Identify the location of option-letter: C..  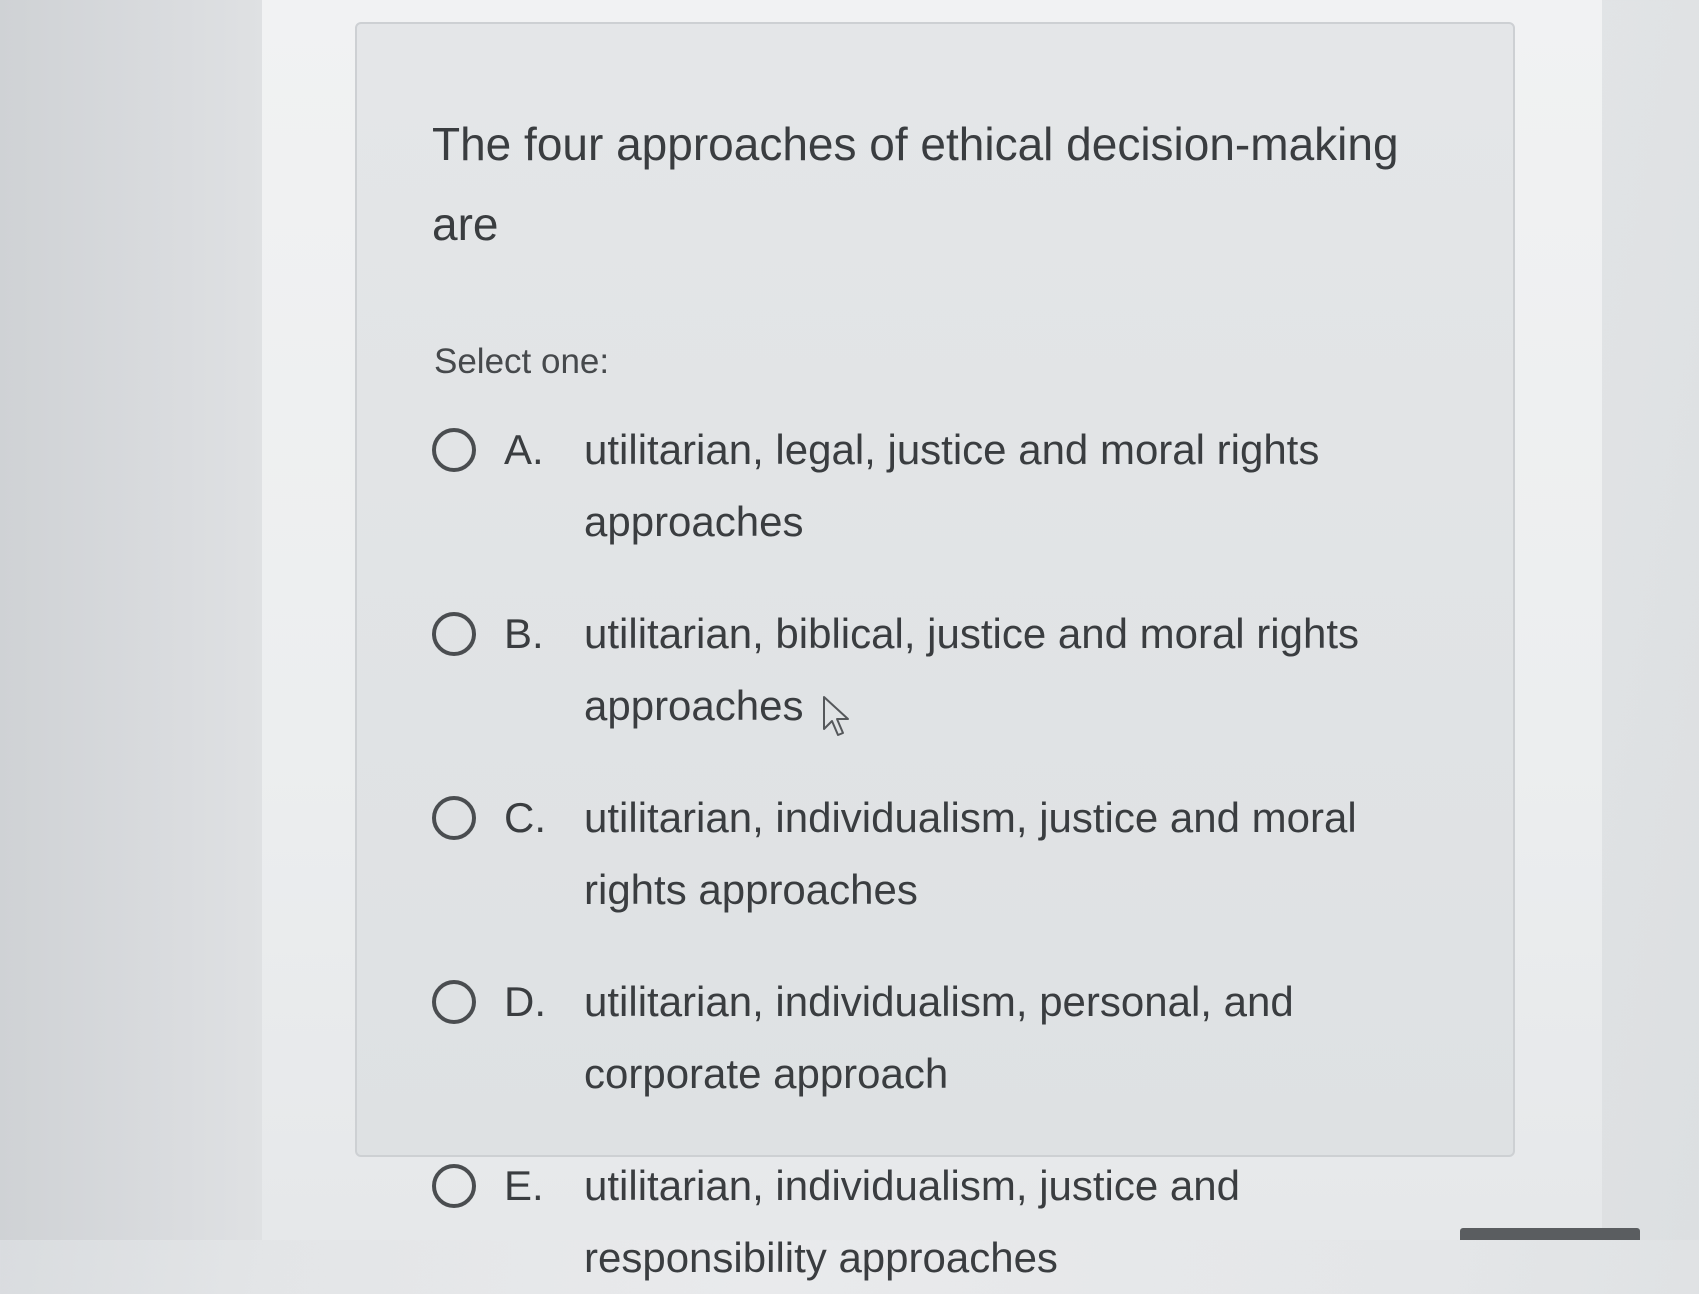
(525, 817).